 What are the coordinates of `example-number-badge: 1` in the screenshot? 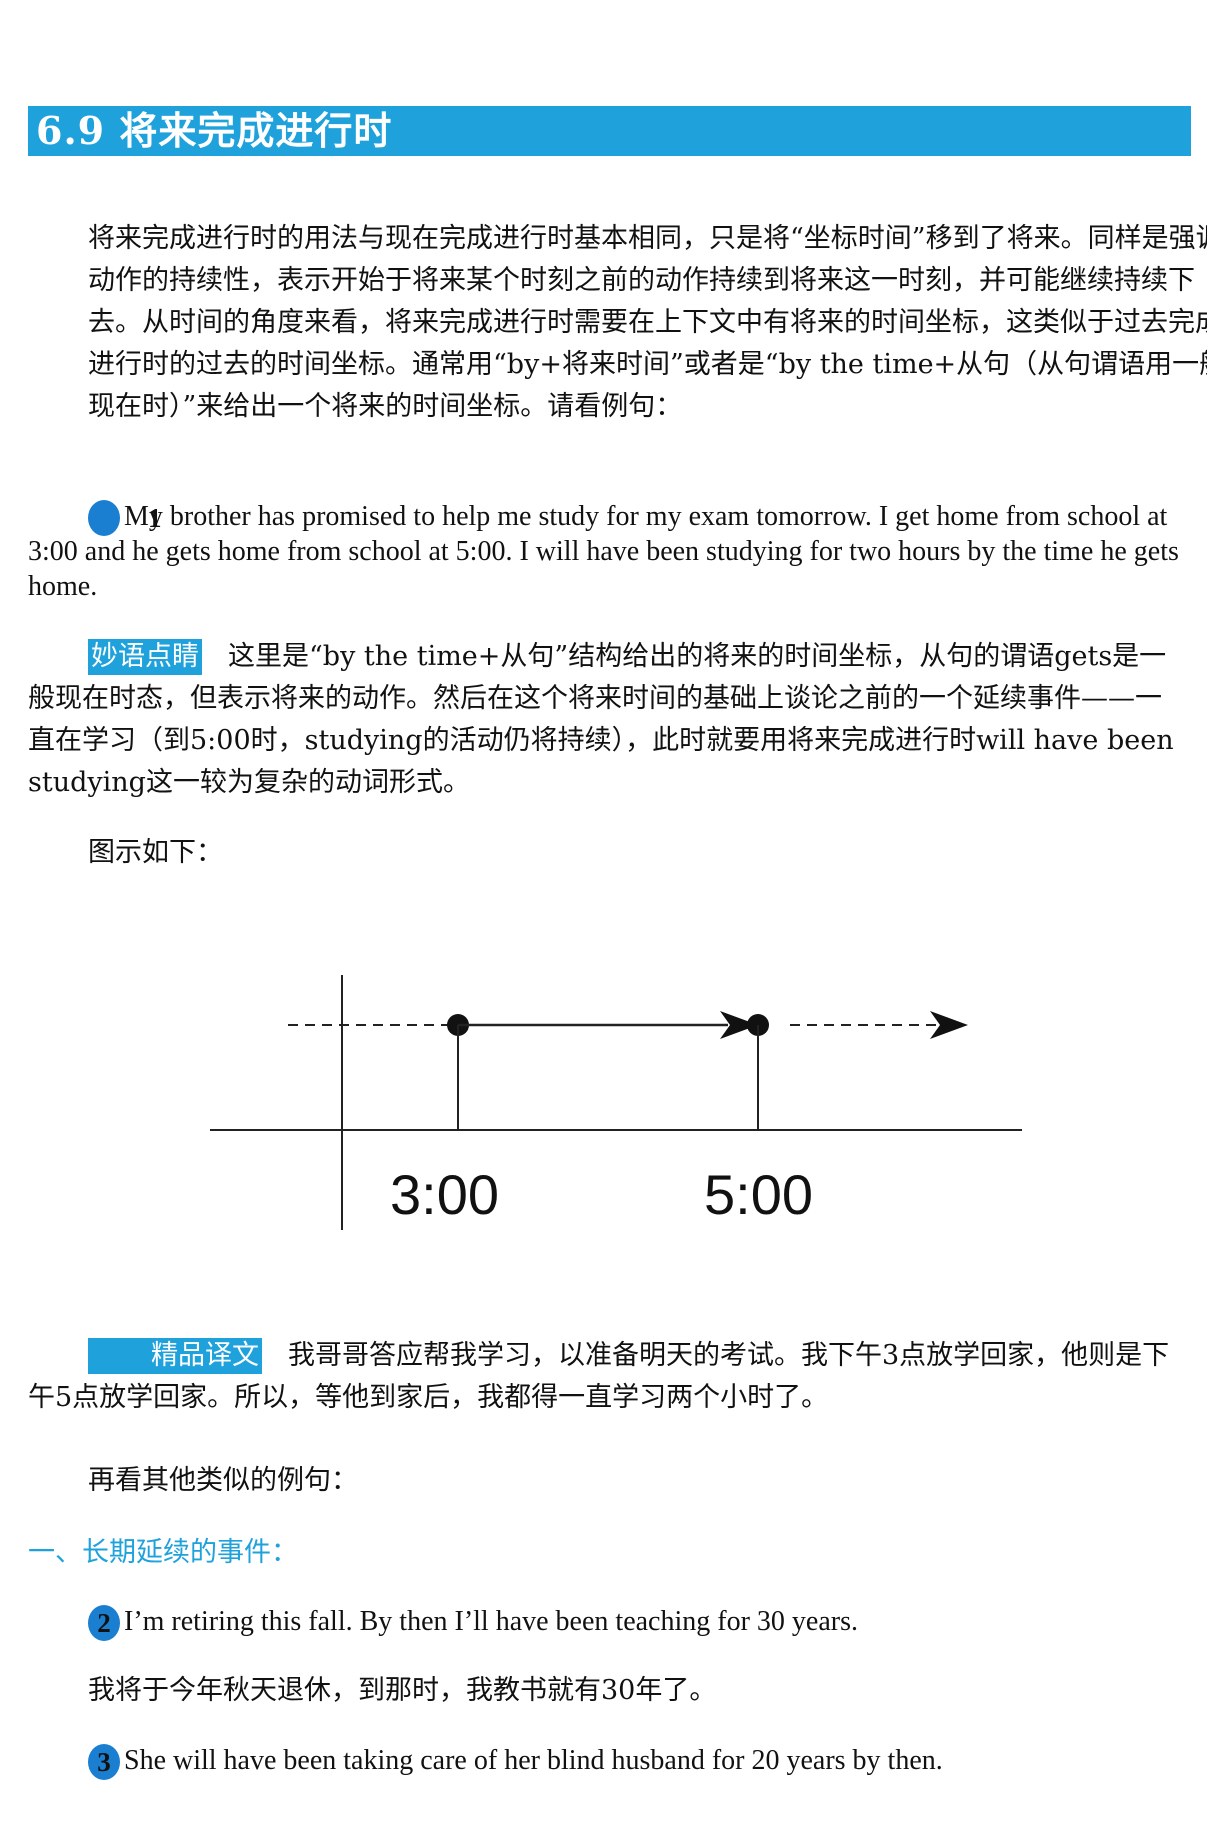 It's located at (125, 518).